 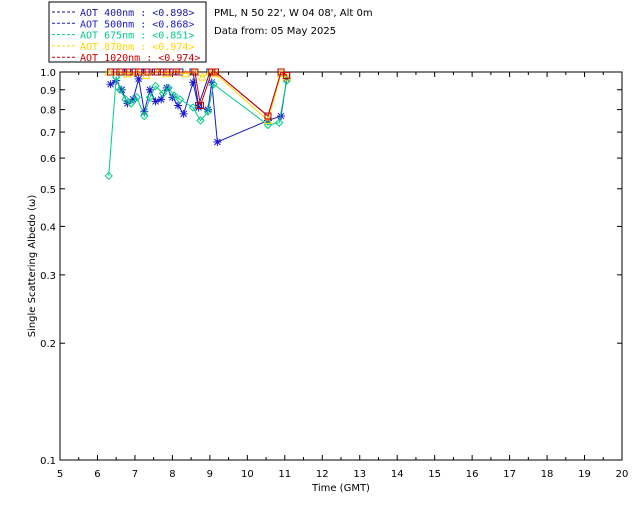 I want to click on y-tick-label: 0.9, so click(x=48, y=91).